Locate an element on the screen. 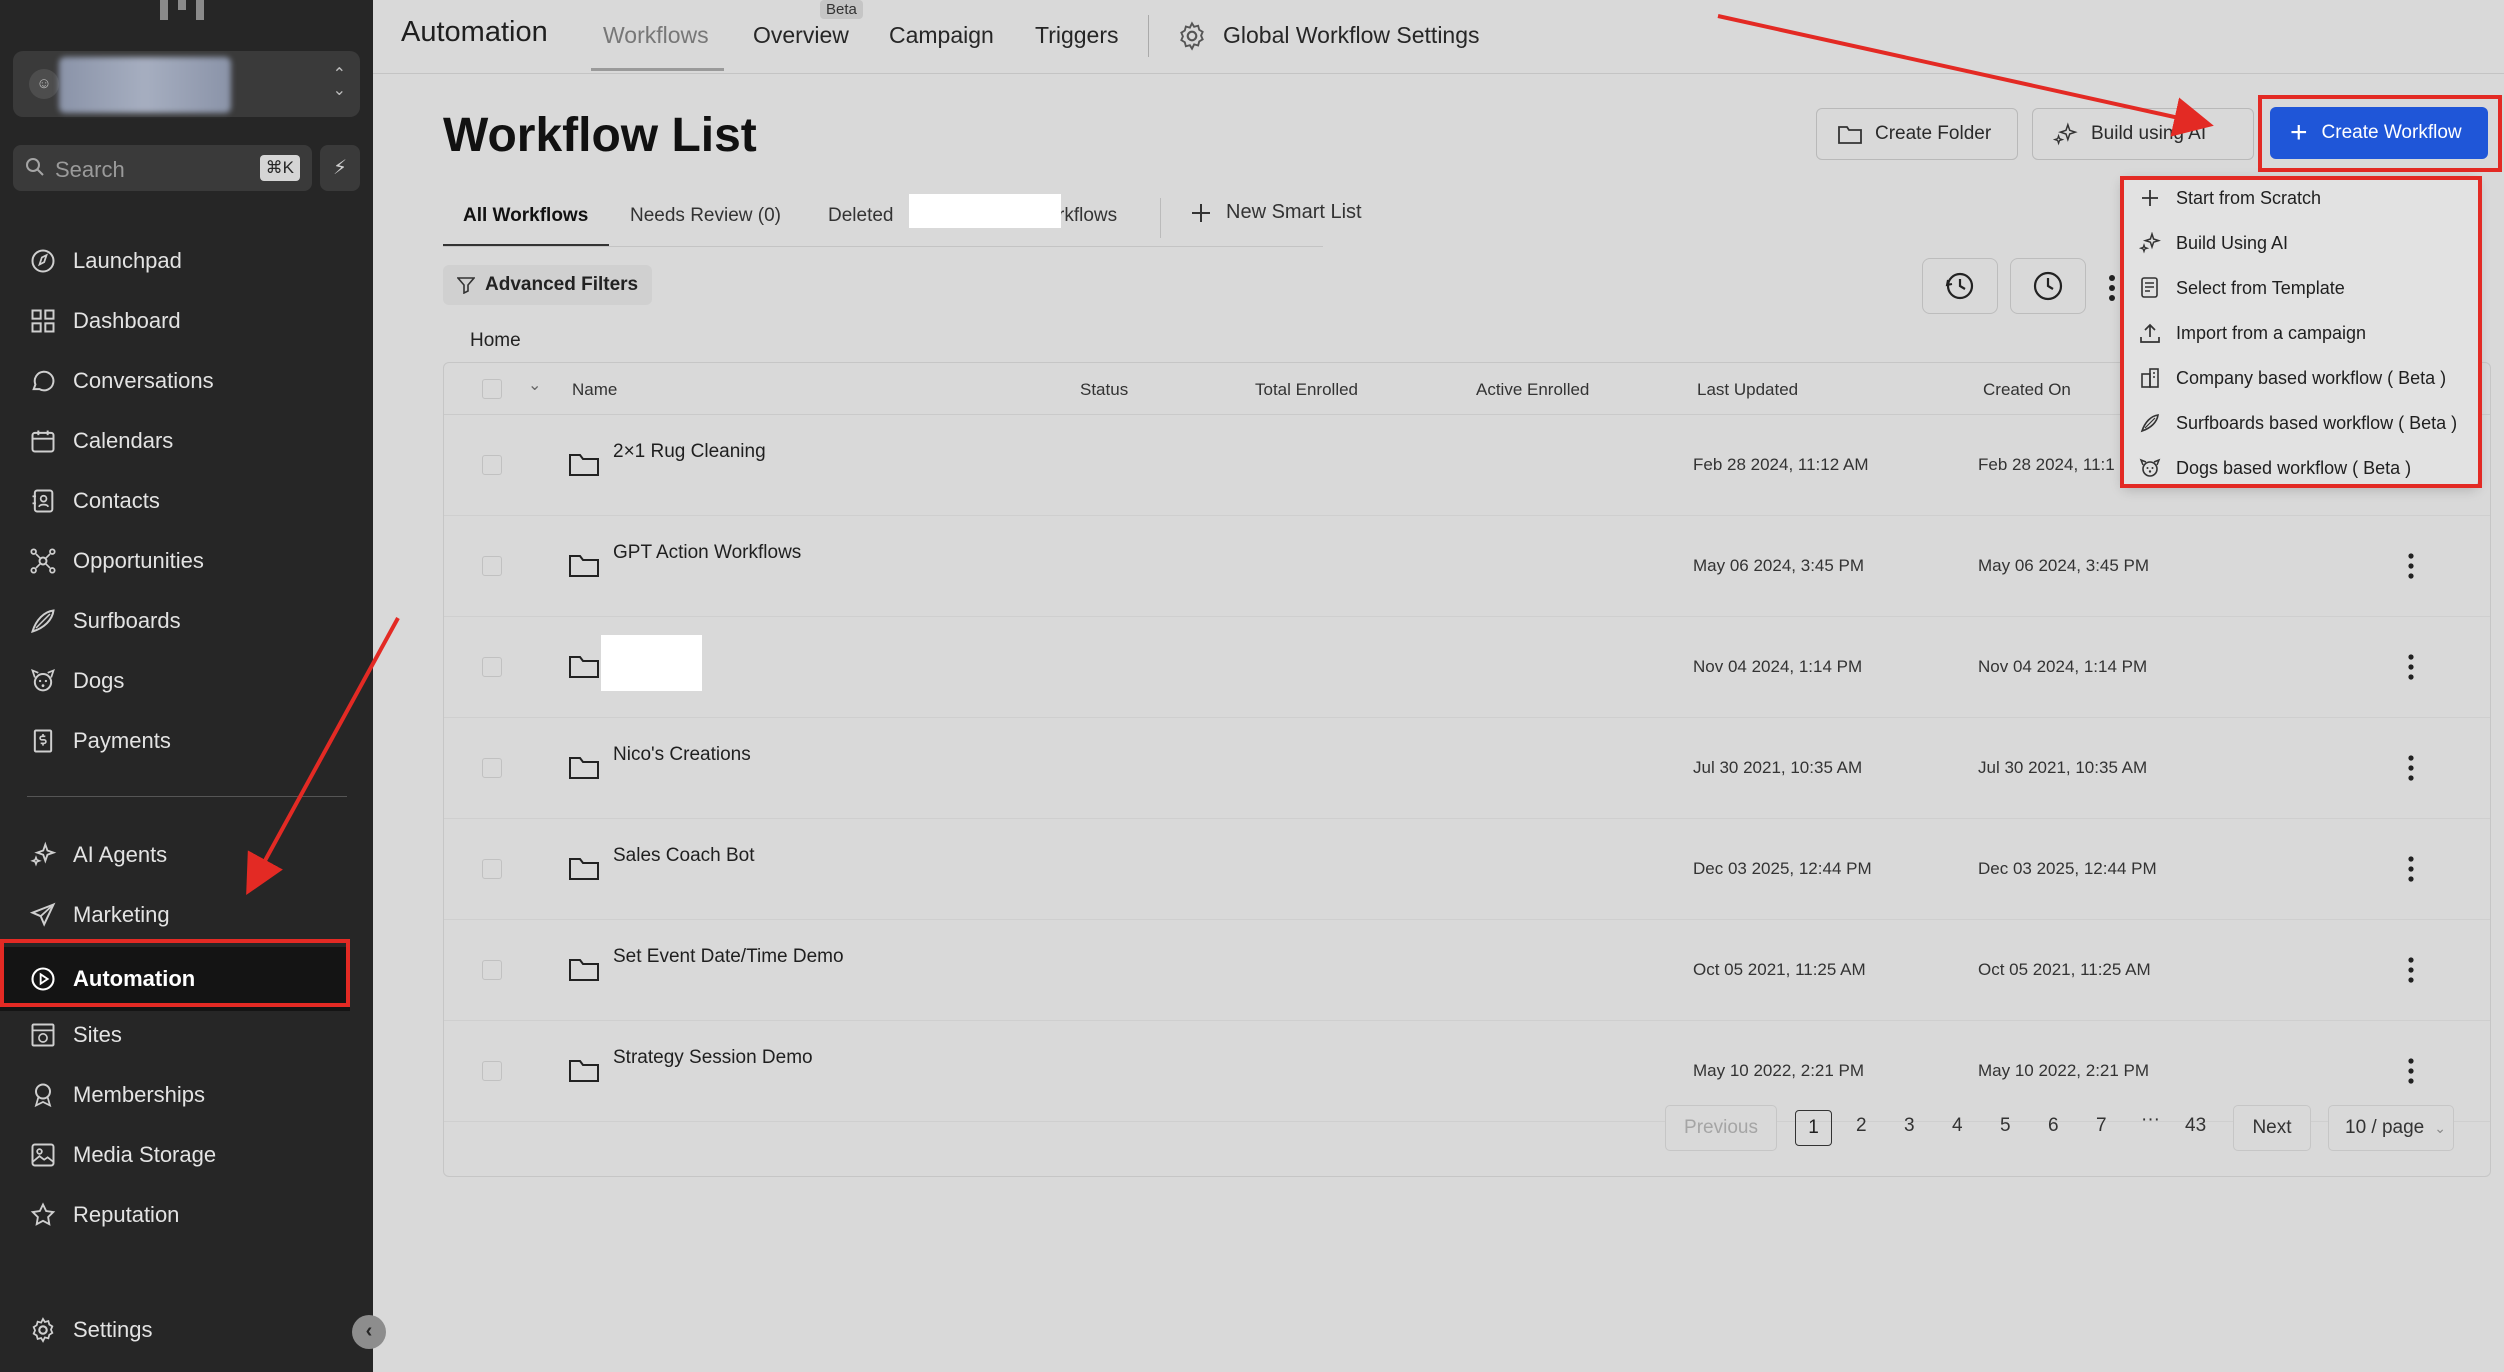  sidebar-search: Search ⌘K is located at coordinates (162, 168).